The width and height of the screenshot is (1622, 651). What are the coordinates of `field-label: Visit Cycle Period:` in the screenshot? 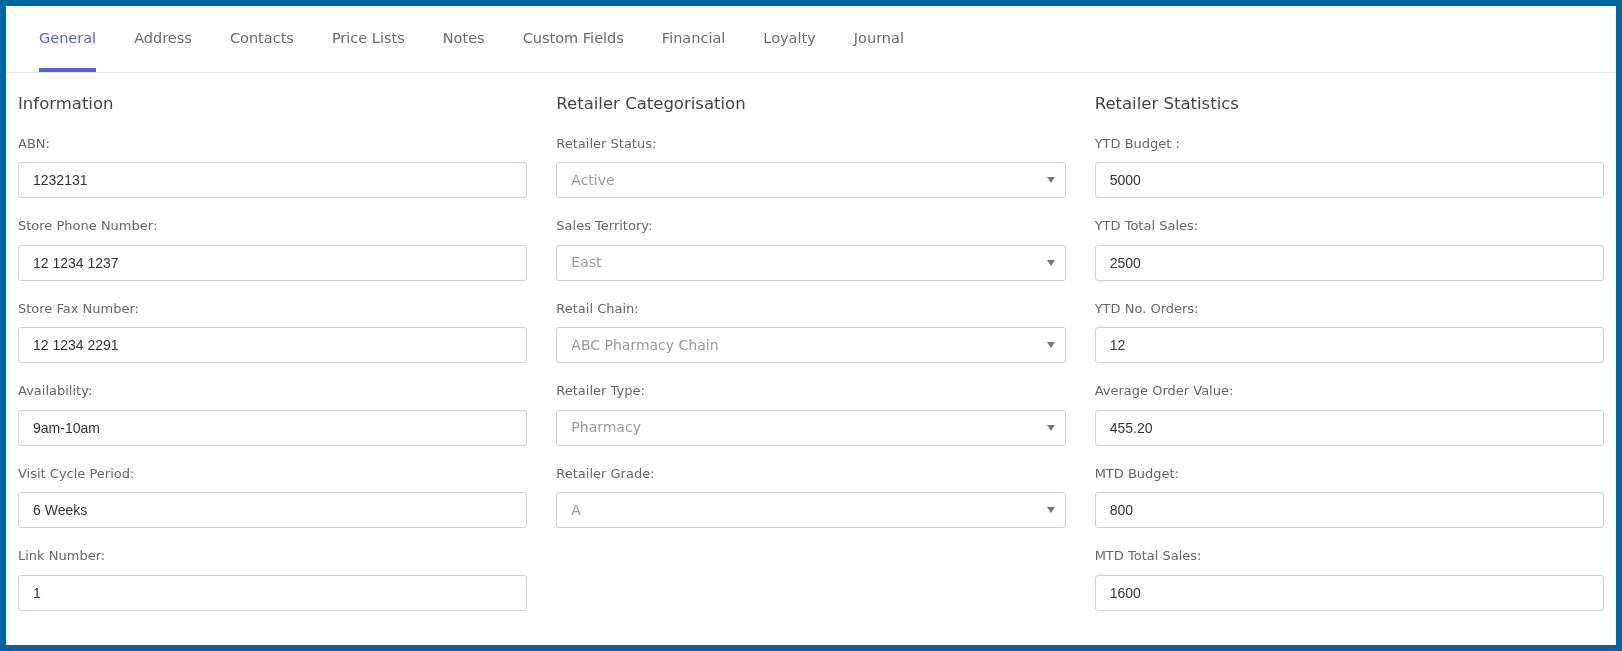 It's located at (77, 473).